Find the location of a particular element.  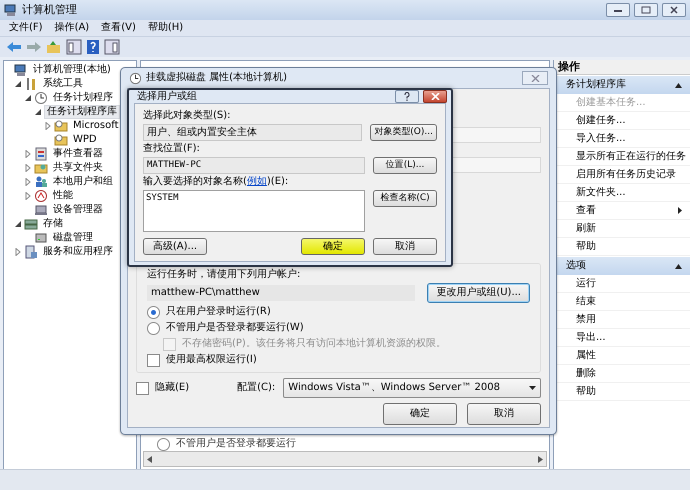

tree-item: 磁盘管理 is located at coordinates (73, 238).